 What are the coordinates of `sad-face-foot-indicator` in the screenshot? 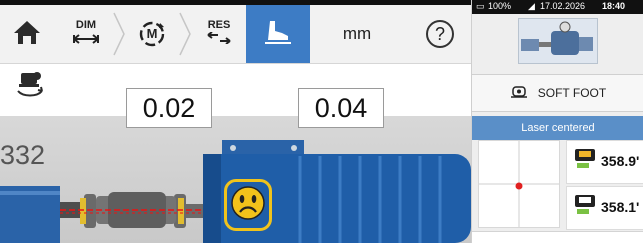 It's located at (248, 205).